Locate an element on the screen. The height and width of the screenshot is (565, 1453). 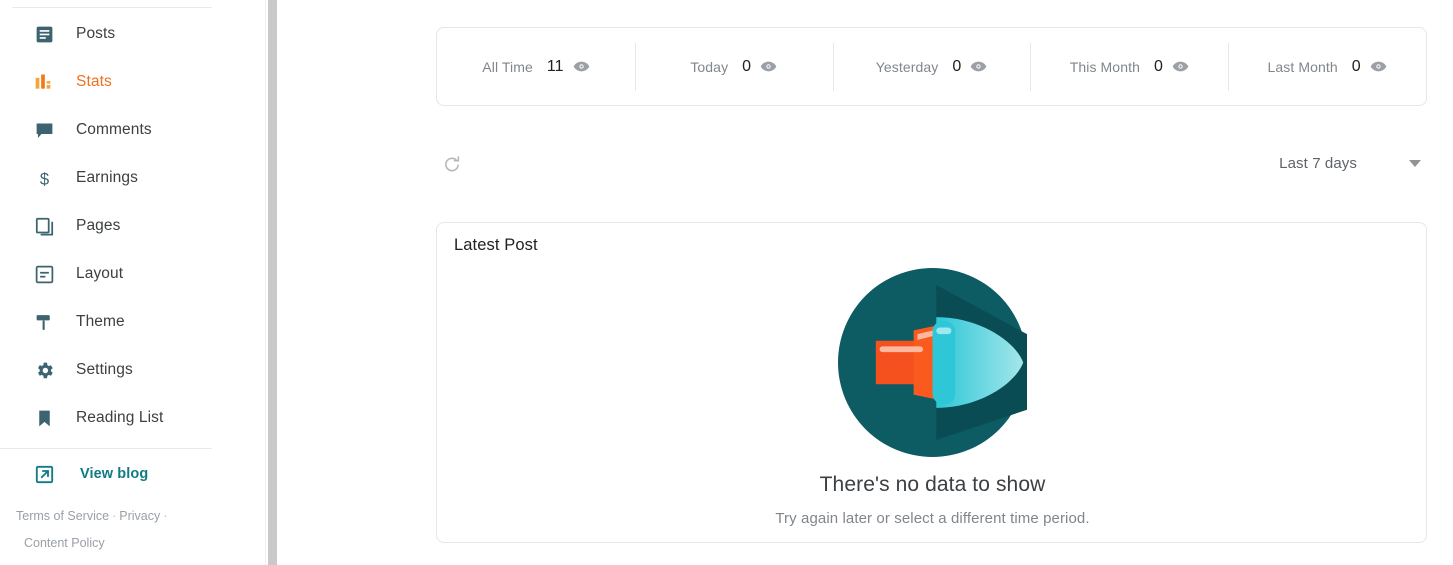
stats-icon is located at coordinates (44, 82).